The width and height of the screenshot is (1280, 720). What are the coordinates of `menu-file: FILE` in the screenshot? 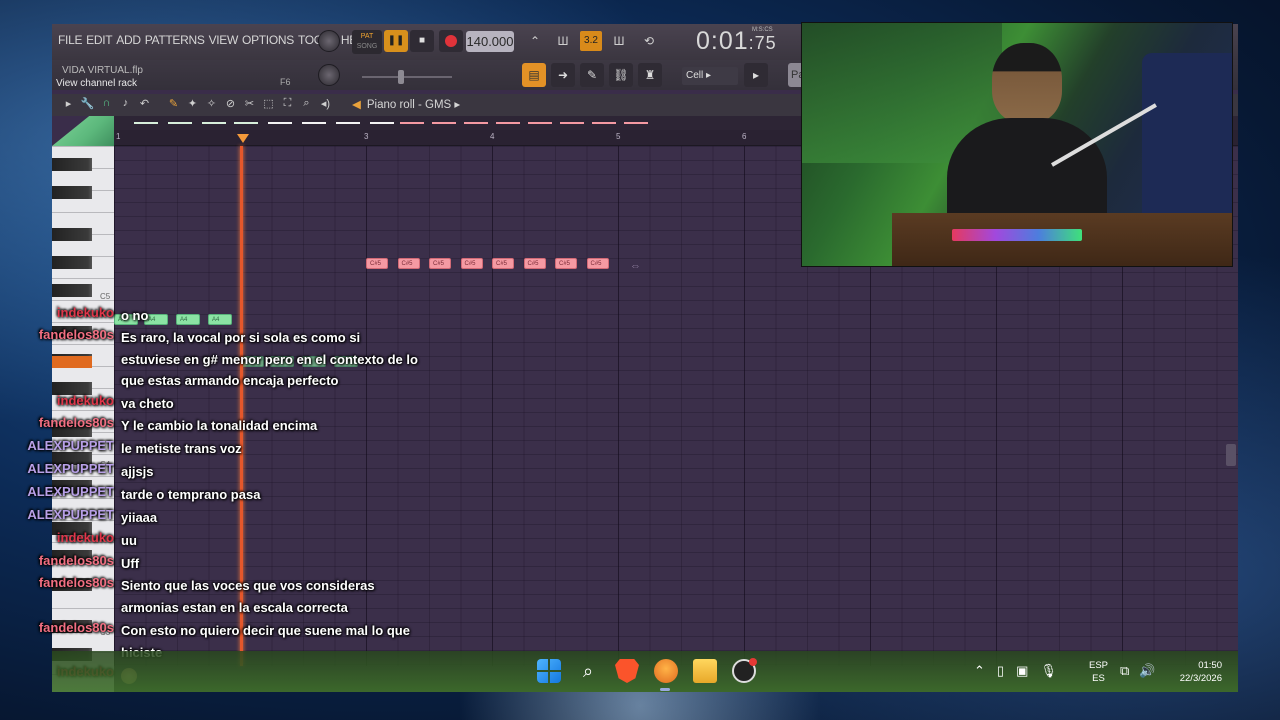 It's located at (70, 40).